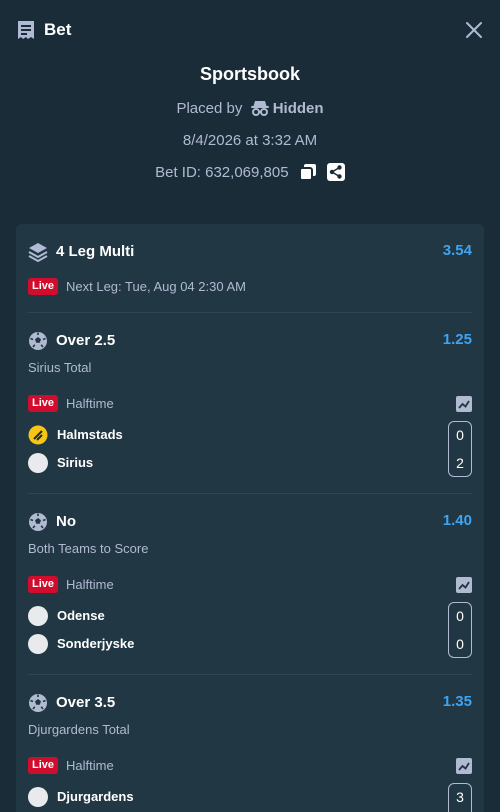  Describe the element at coordinates (222, 172) in the screenshot. I see `bet-id: Bet ID: 632,069,805` at that location.